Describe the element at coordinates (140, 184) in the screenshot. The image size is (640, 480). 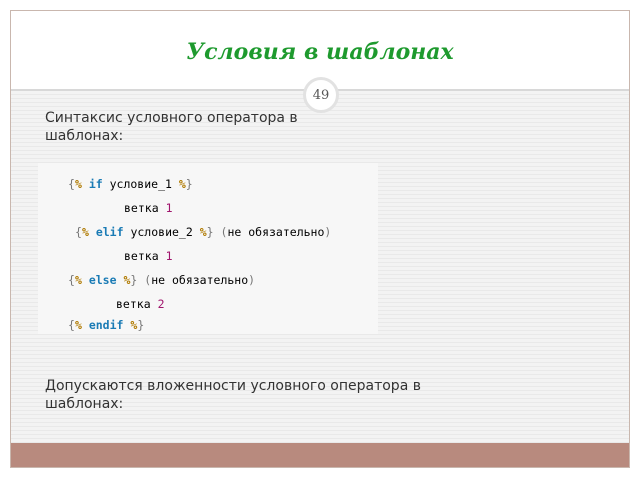
I see `code-condition: условие_1` at that location.